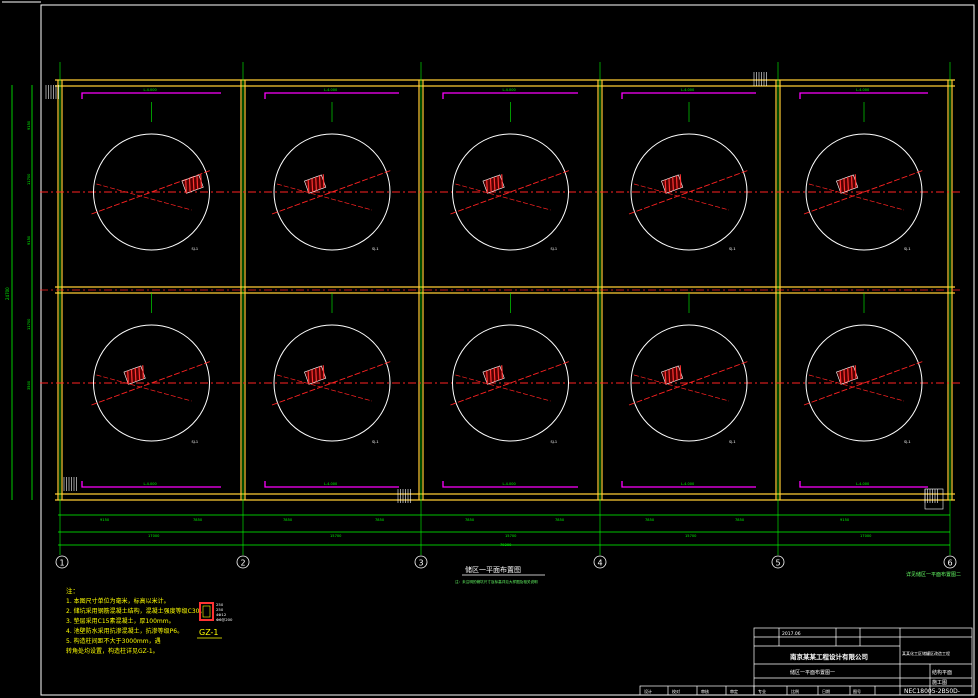 The image size is (978, 698). I want to click on axis-label: 2, so click(242, 563).